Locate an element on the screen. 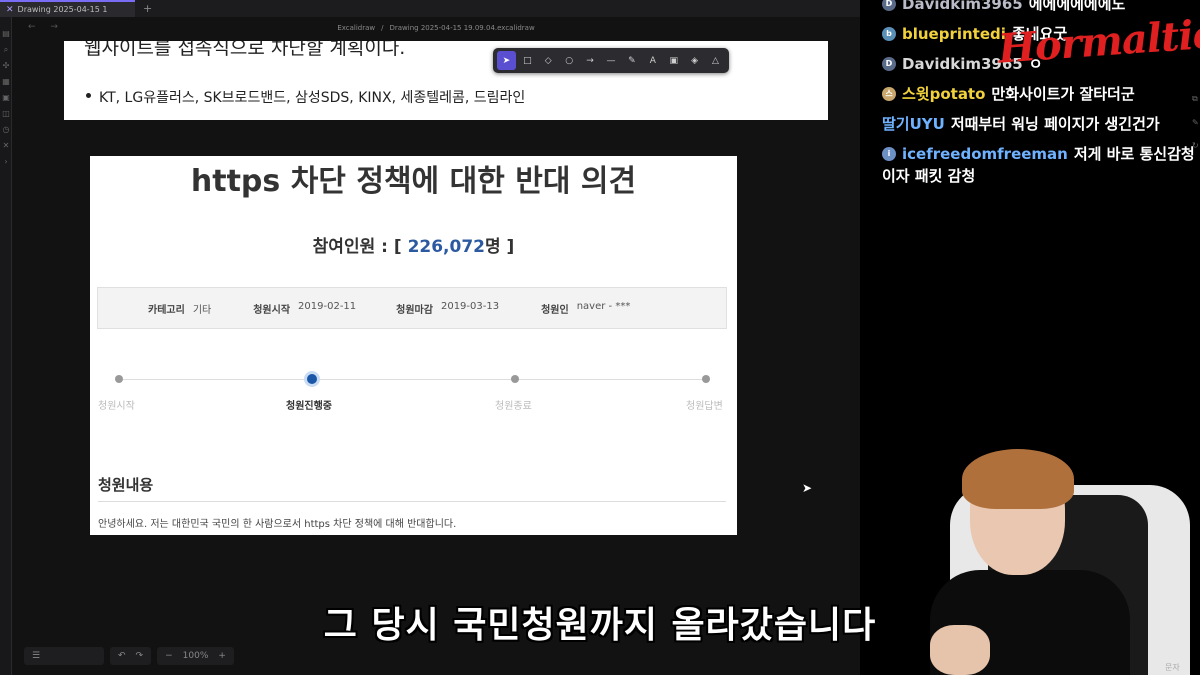 The height and width of the screenshot is (675, 1200). chat-username: blueprintedi is located at coordinates (954, 34).